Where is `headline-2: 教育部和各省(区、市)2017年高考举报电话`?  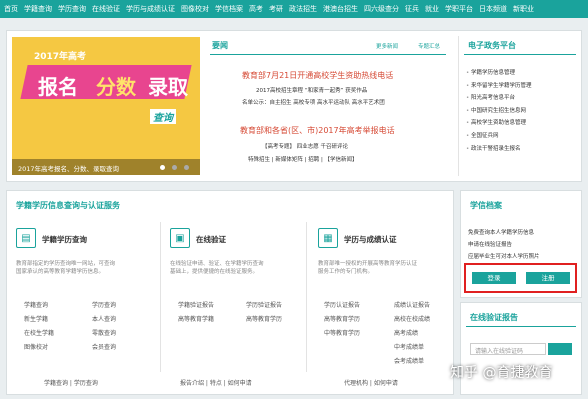 headline-2: 教育部和各省(区、市)2017年高考举报电话 is located at coordinates (317, 130).